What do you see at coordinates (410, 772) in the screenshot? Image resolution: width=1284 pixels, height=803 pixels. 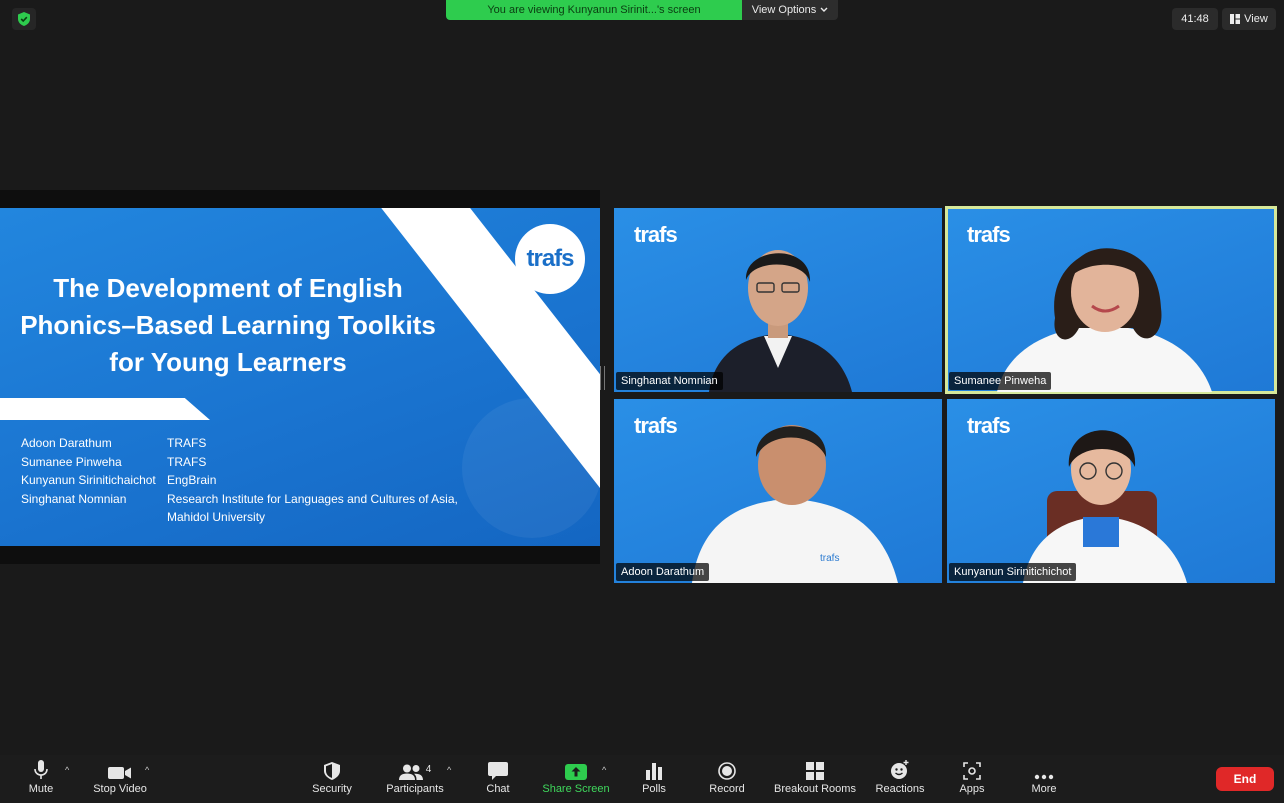 I see `participants-icon` at bounding box center [410, 772].